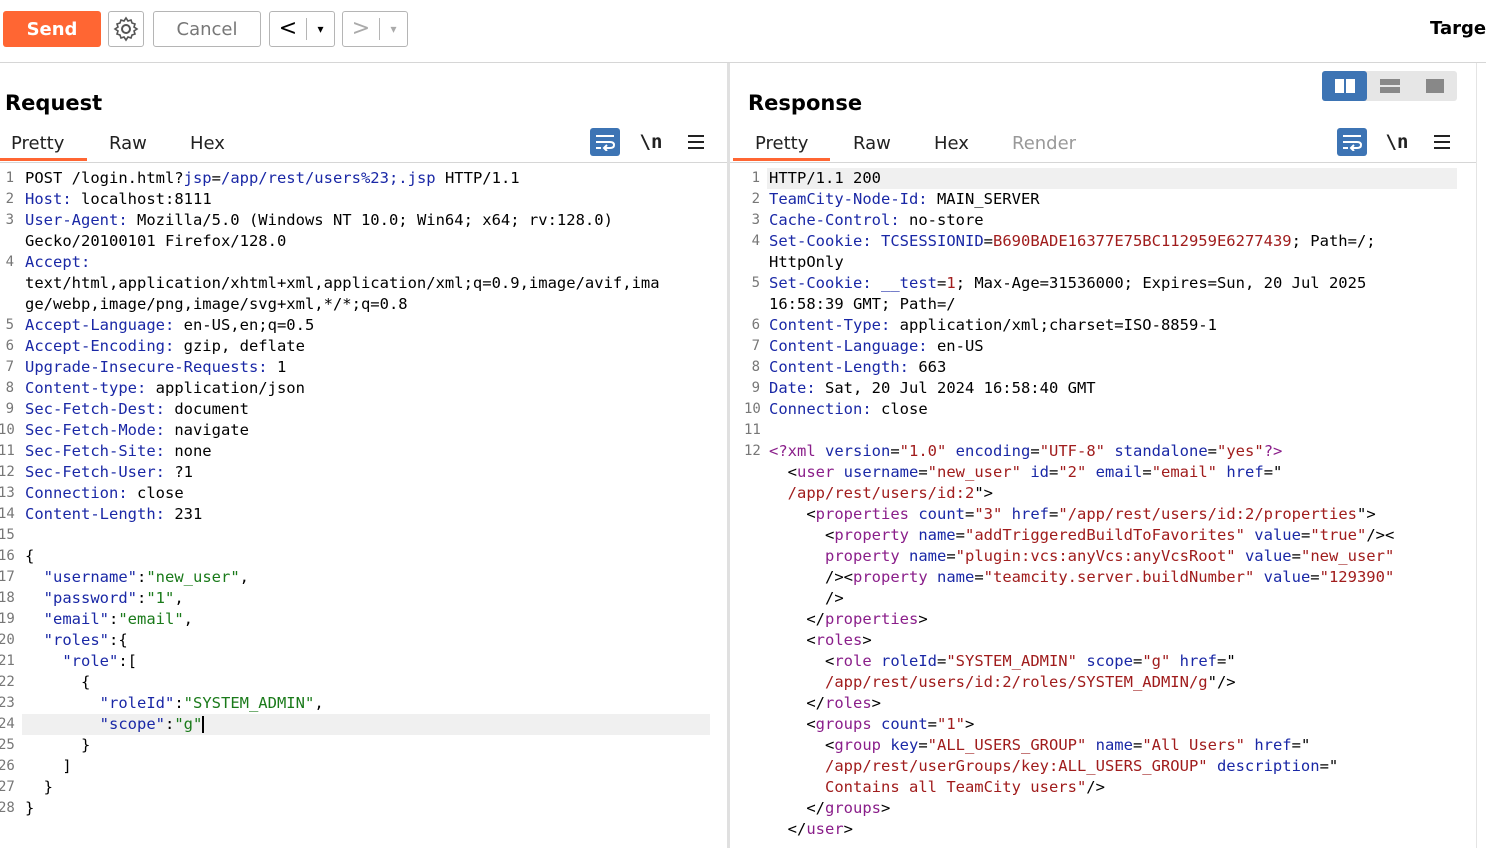  Describe the element at coordinates (361, 29) in the screenshot. I see `forward-arrow-icon: >` at that location.